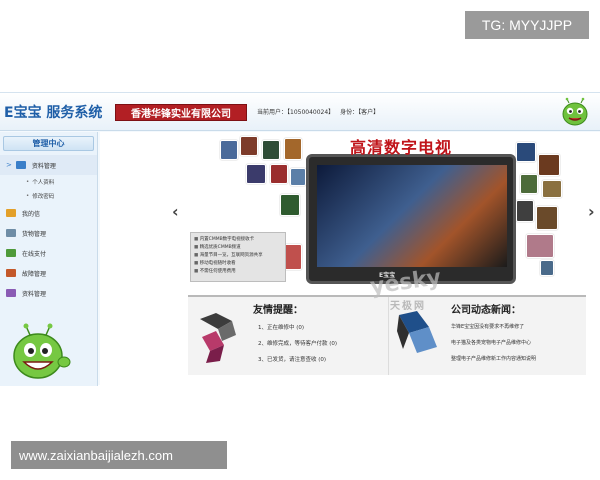 The image size is (600, 480). What do you see at coordinates (42, 351) in the screenshot?
I see `mascot-large-icon` at bounding box center [42, 351].